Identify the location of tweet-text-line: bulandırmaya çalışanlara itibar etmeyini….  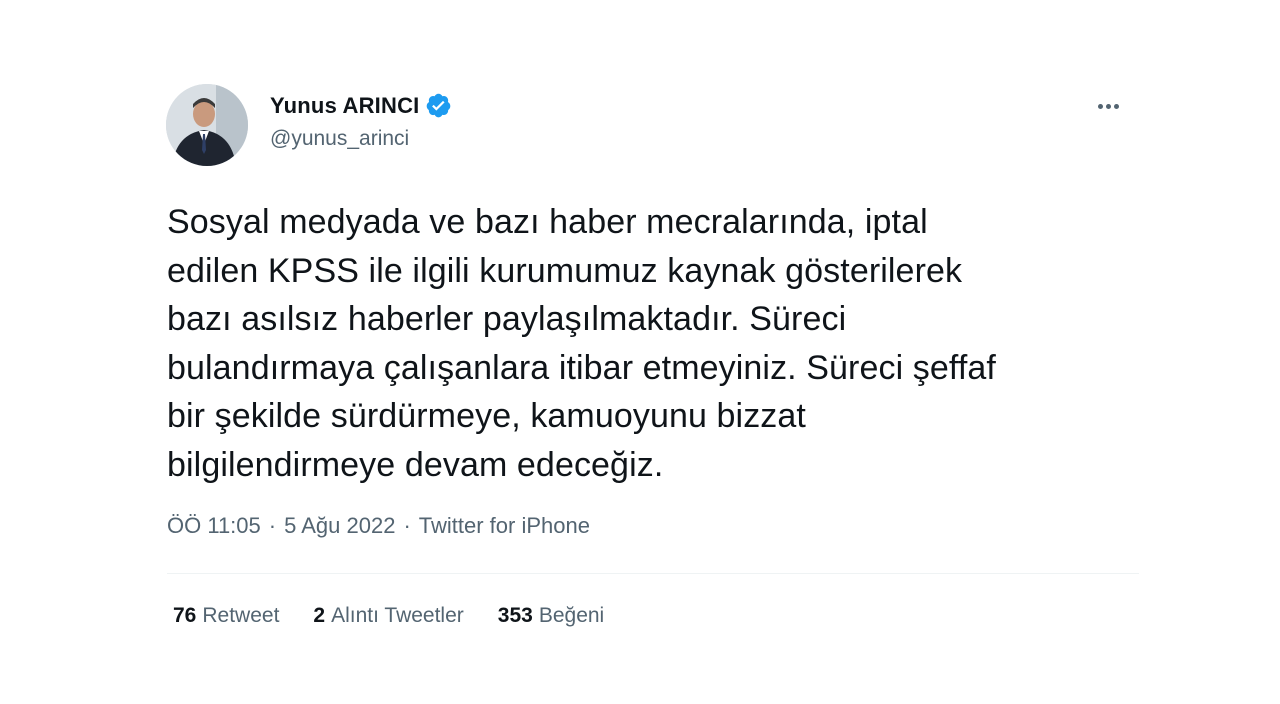
(581, 367).